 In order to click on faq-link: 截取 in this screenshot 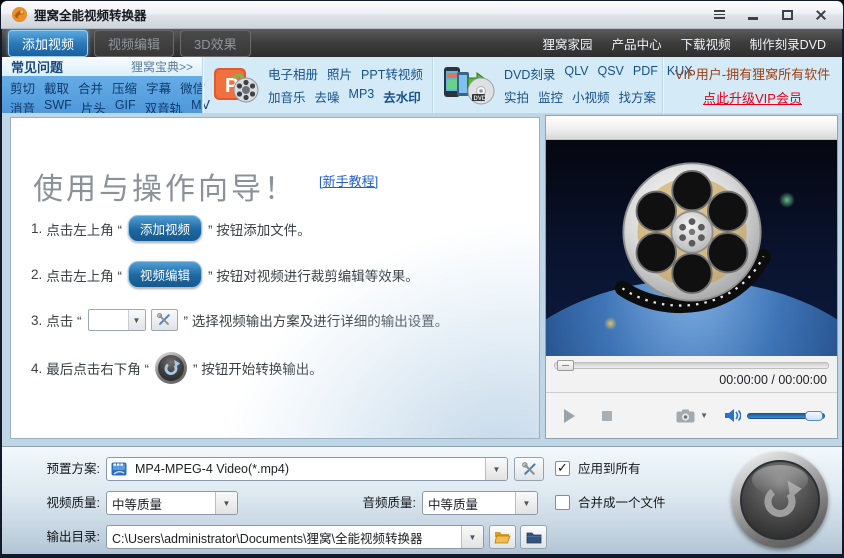, I will do `click(56, 87)`.